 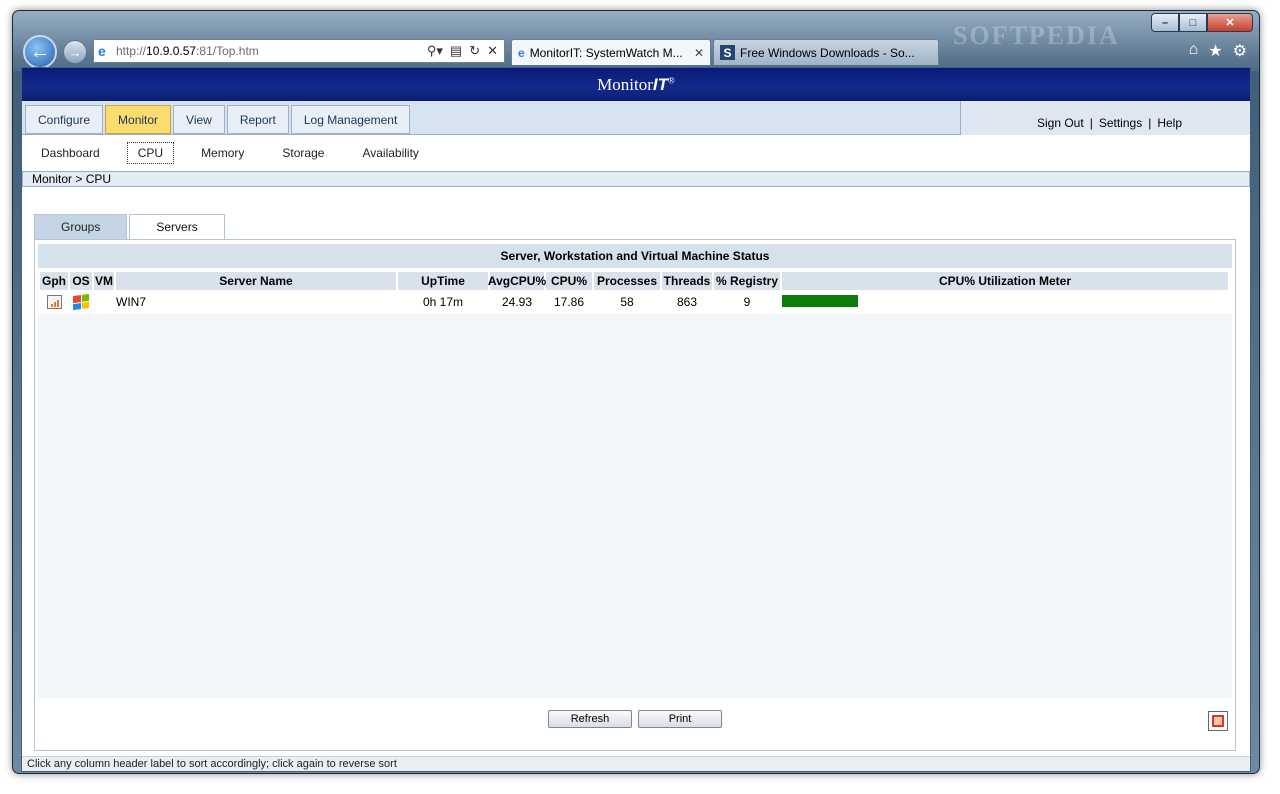 What do you see at coordinates (1169, 123) in the screenshot?
I see `help-link: Help` at bounding box center [1169, 123].